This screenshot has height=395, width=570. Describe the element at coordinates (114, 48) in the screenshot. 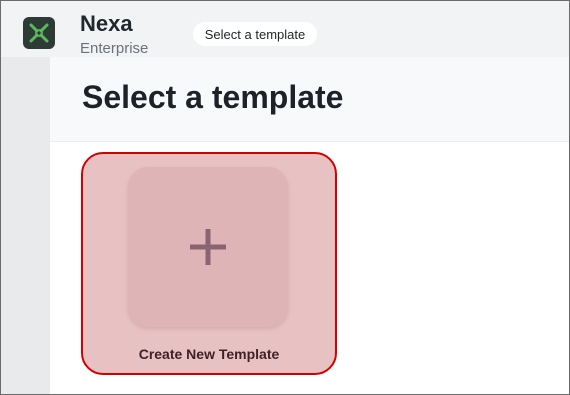

I see `app-edition: Enterprise` at that location.